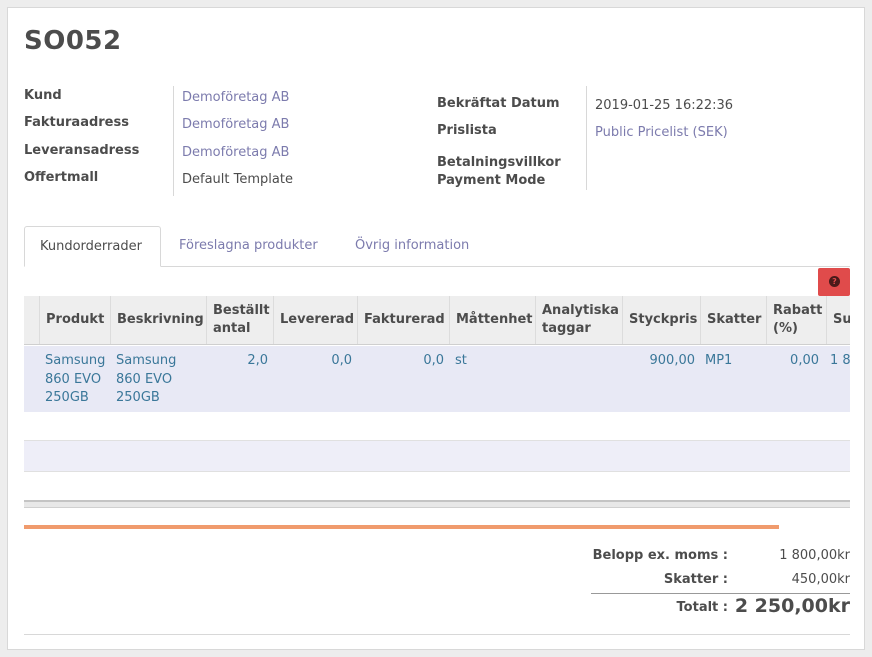 This screenshot has height=657, width=872. Describe the element at coordinates (437, 504) in the screenshot. I see `table-footer` at that location.